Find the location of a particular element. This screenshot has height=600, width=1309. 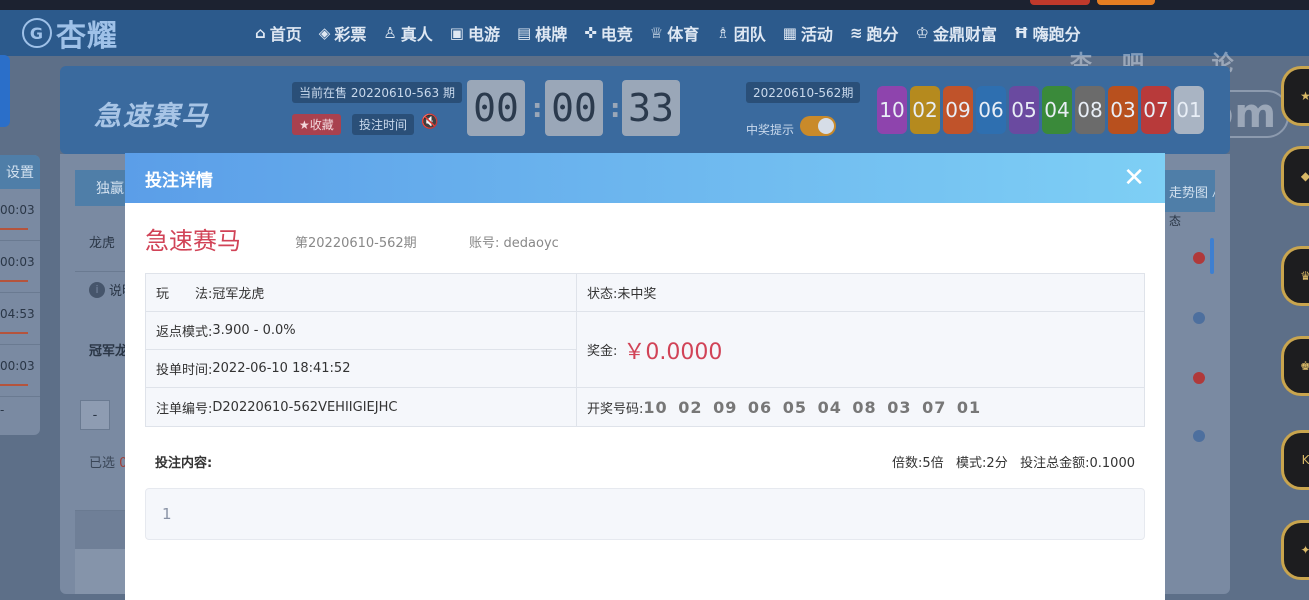

side-badge: ★ is located at coordinates (1295, 96).